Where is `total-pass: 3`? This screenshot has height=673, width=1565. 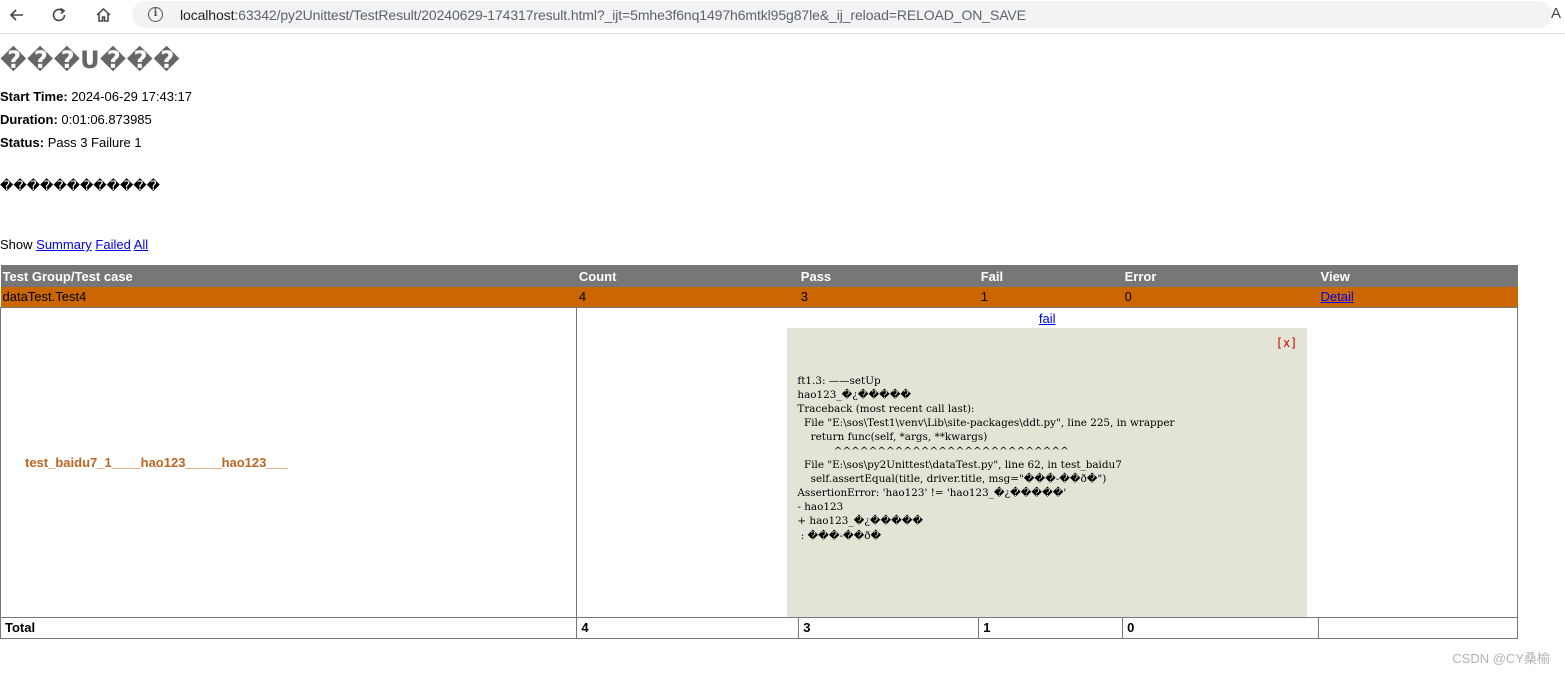 total-pass: 3 is located at coordinates (889, 627).